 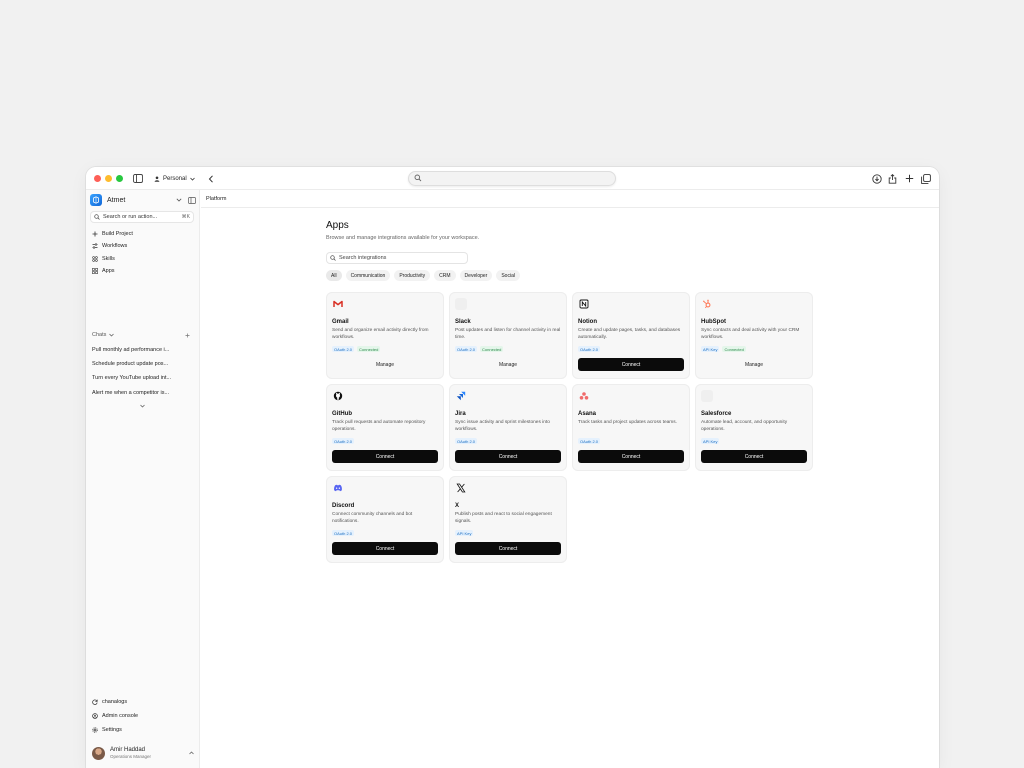 I want to click on gear-icon, so click(x=95, y=730).